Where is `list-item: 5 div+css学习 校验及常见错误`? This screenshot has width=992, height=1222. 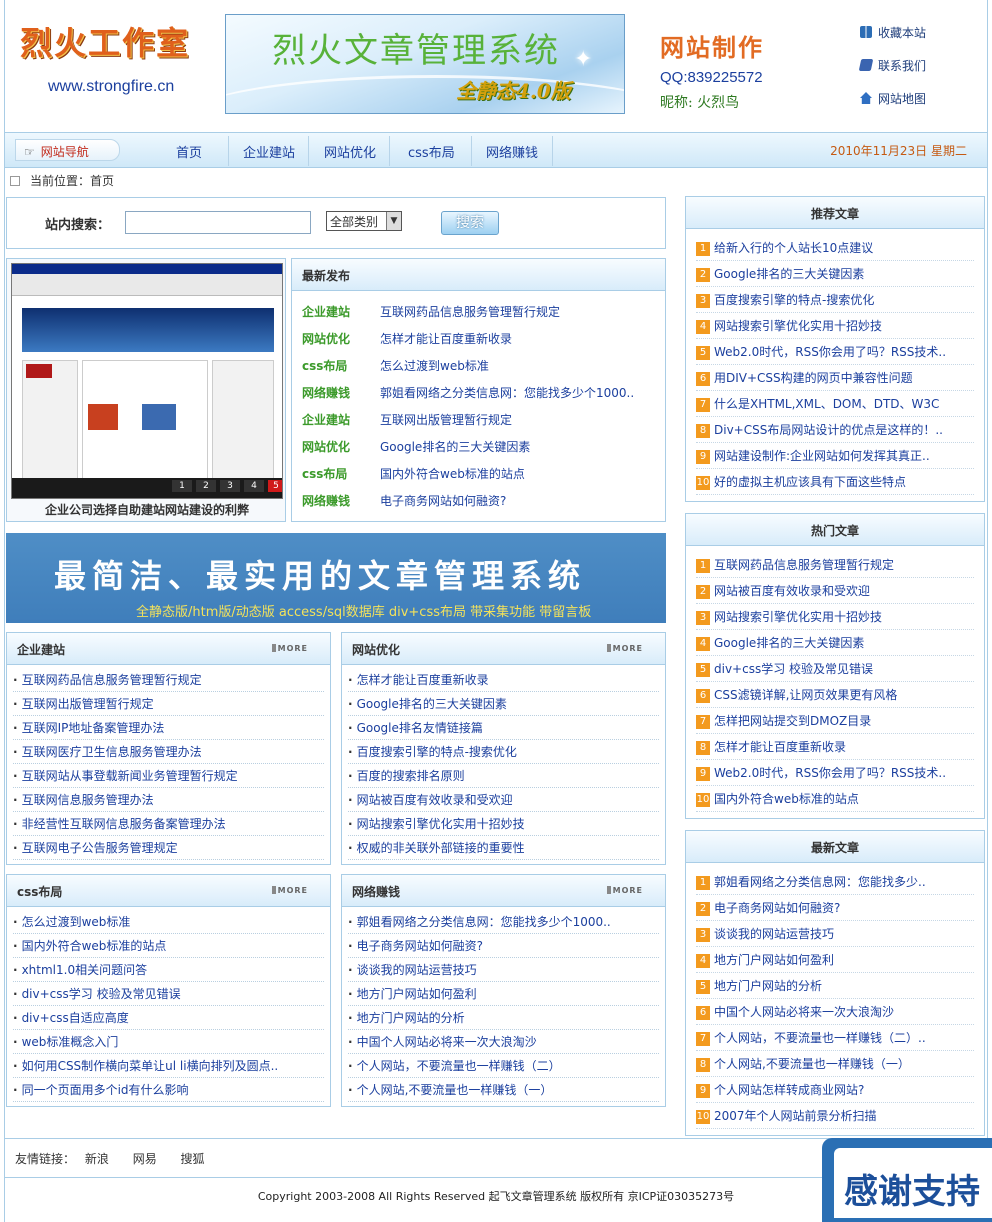 list-item: 5 div+css学习 校验及常见错误 is located at coordinates (835, 669).